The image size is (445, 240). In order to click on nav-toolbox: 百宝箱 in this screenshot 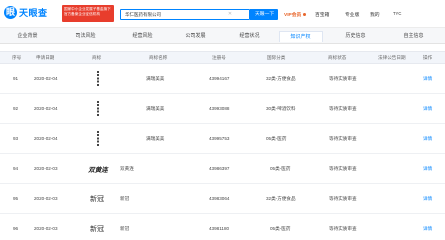, I will do `click(322, 14)`.